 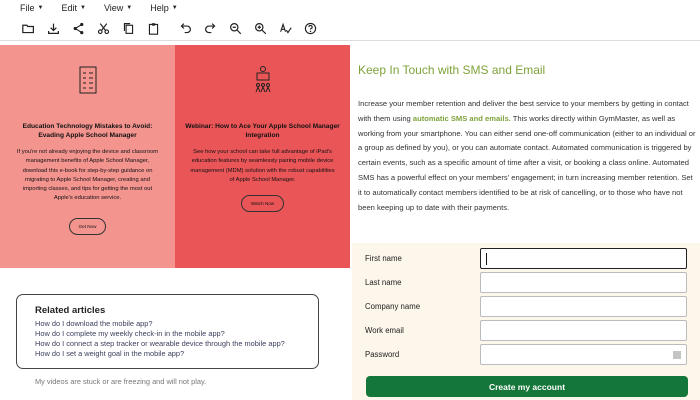 I want to click on cut-icon, so click(x=103, y=29).